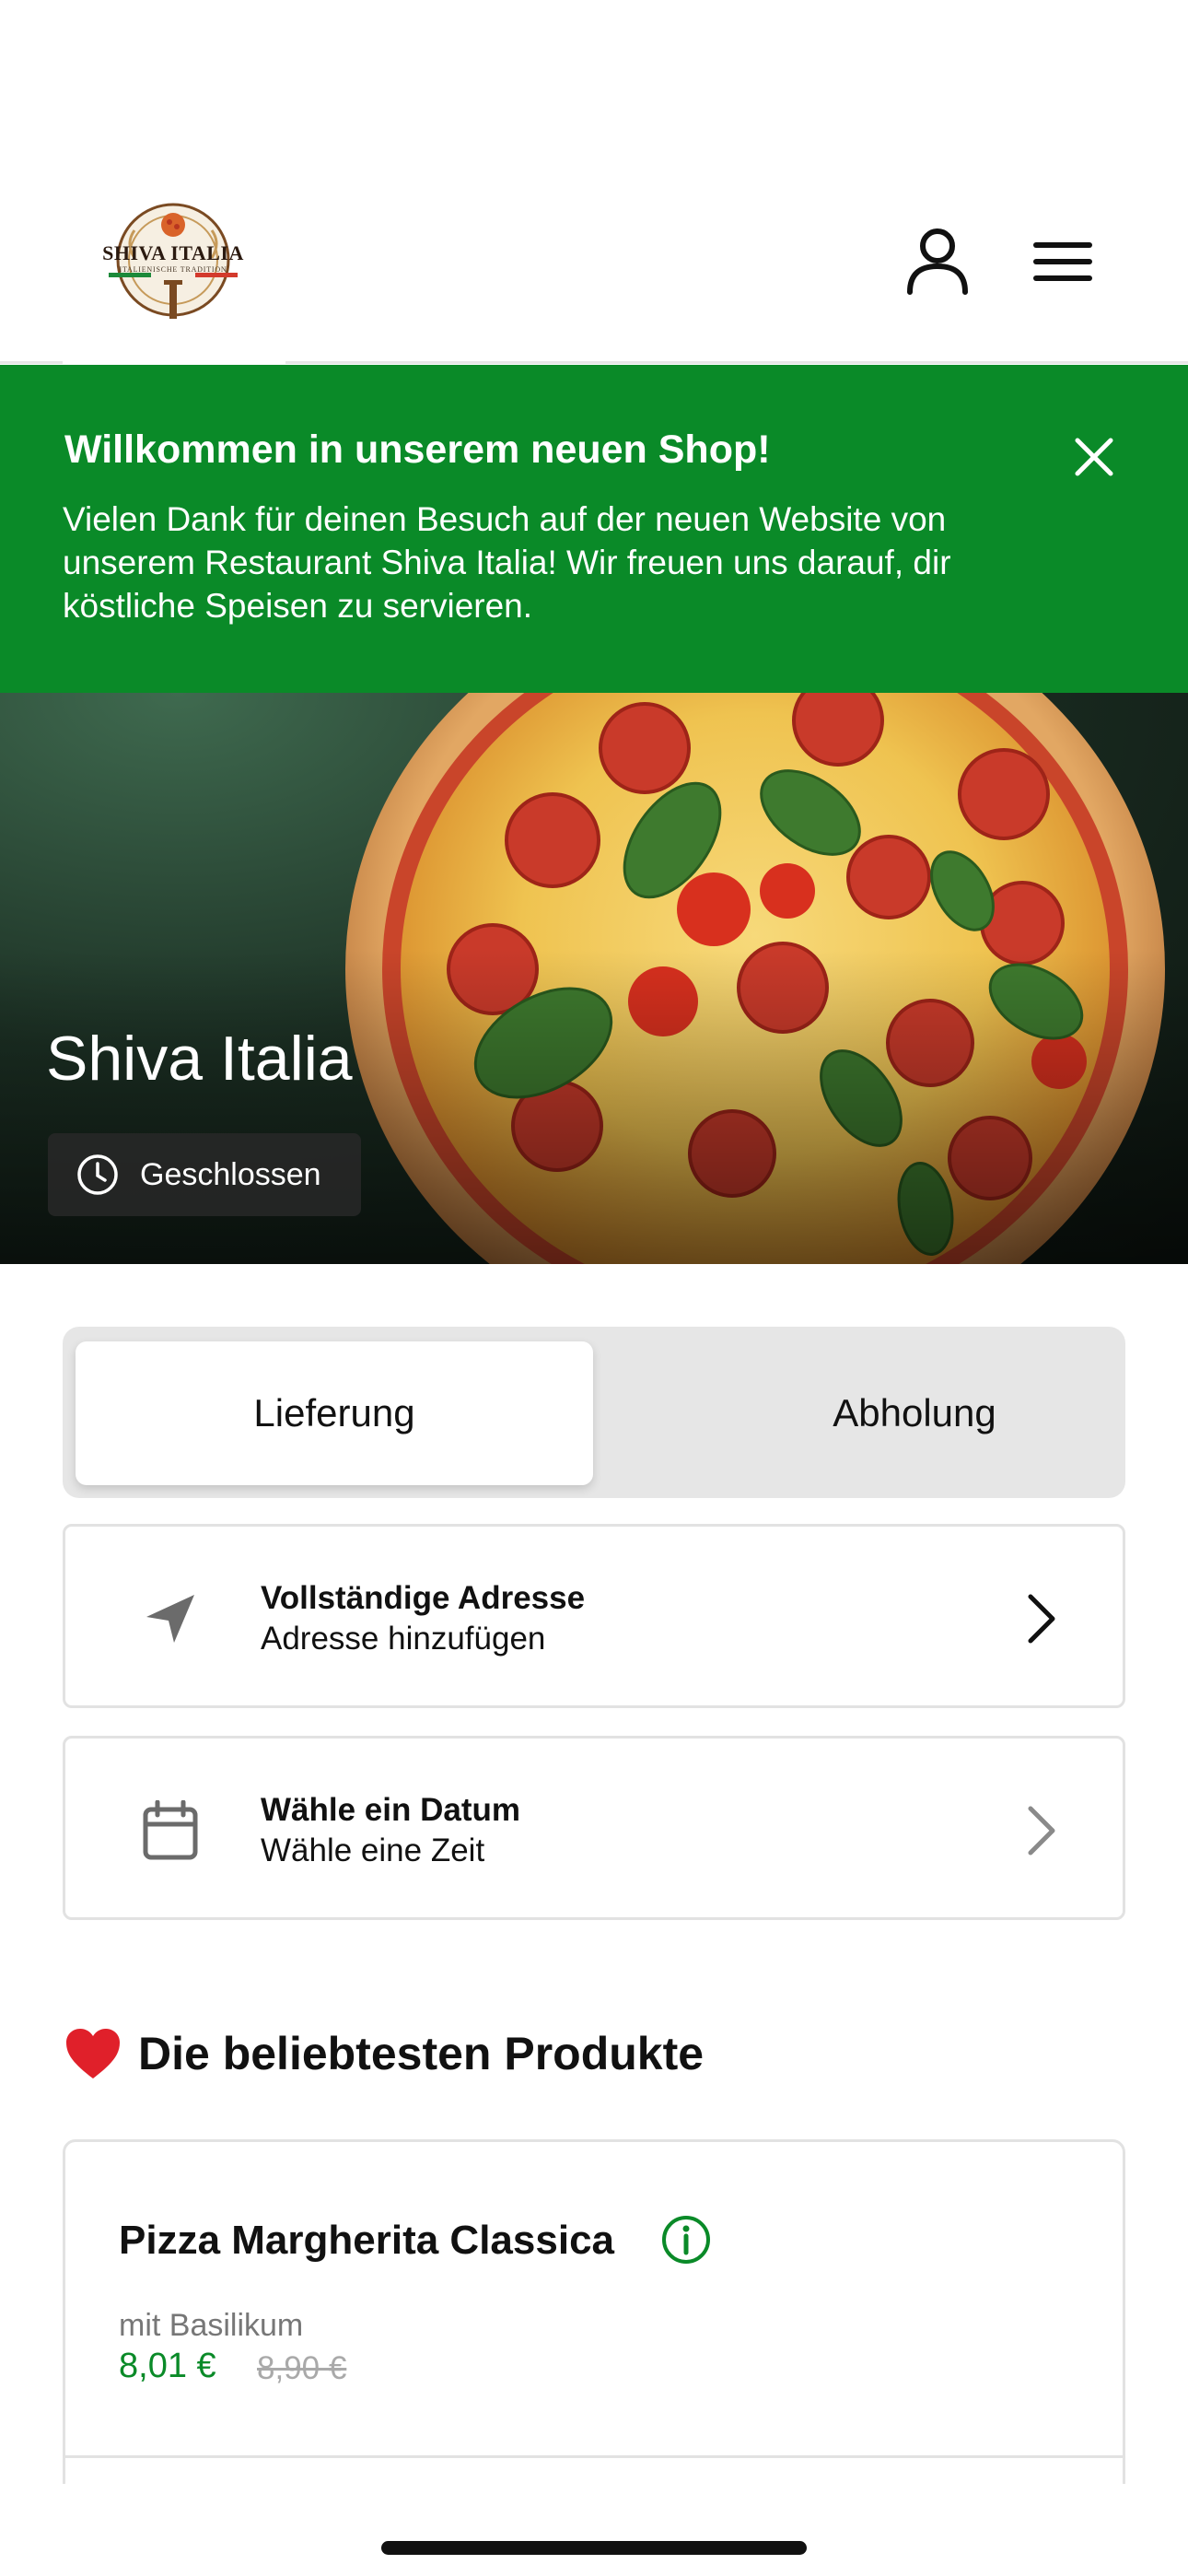 This screenshot has width=1188, height=2576. Describe the element at coordinates (373, 1850) in the screenshot. I see `time-subtitle: Wähle eine Zeit` at that location.